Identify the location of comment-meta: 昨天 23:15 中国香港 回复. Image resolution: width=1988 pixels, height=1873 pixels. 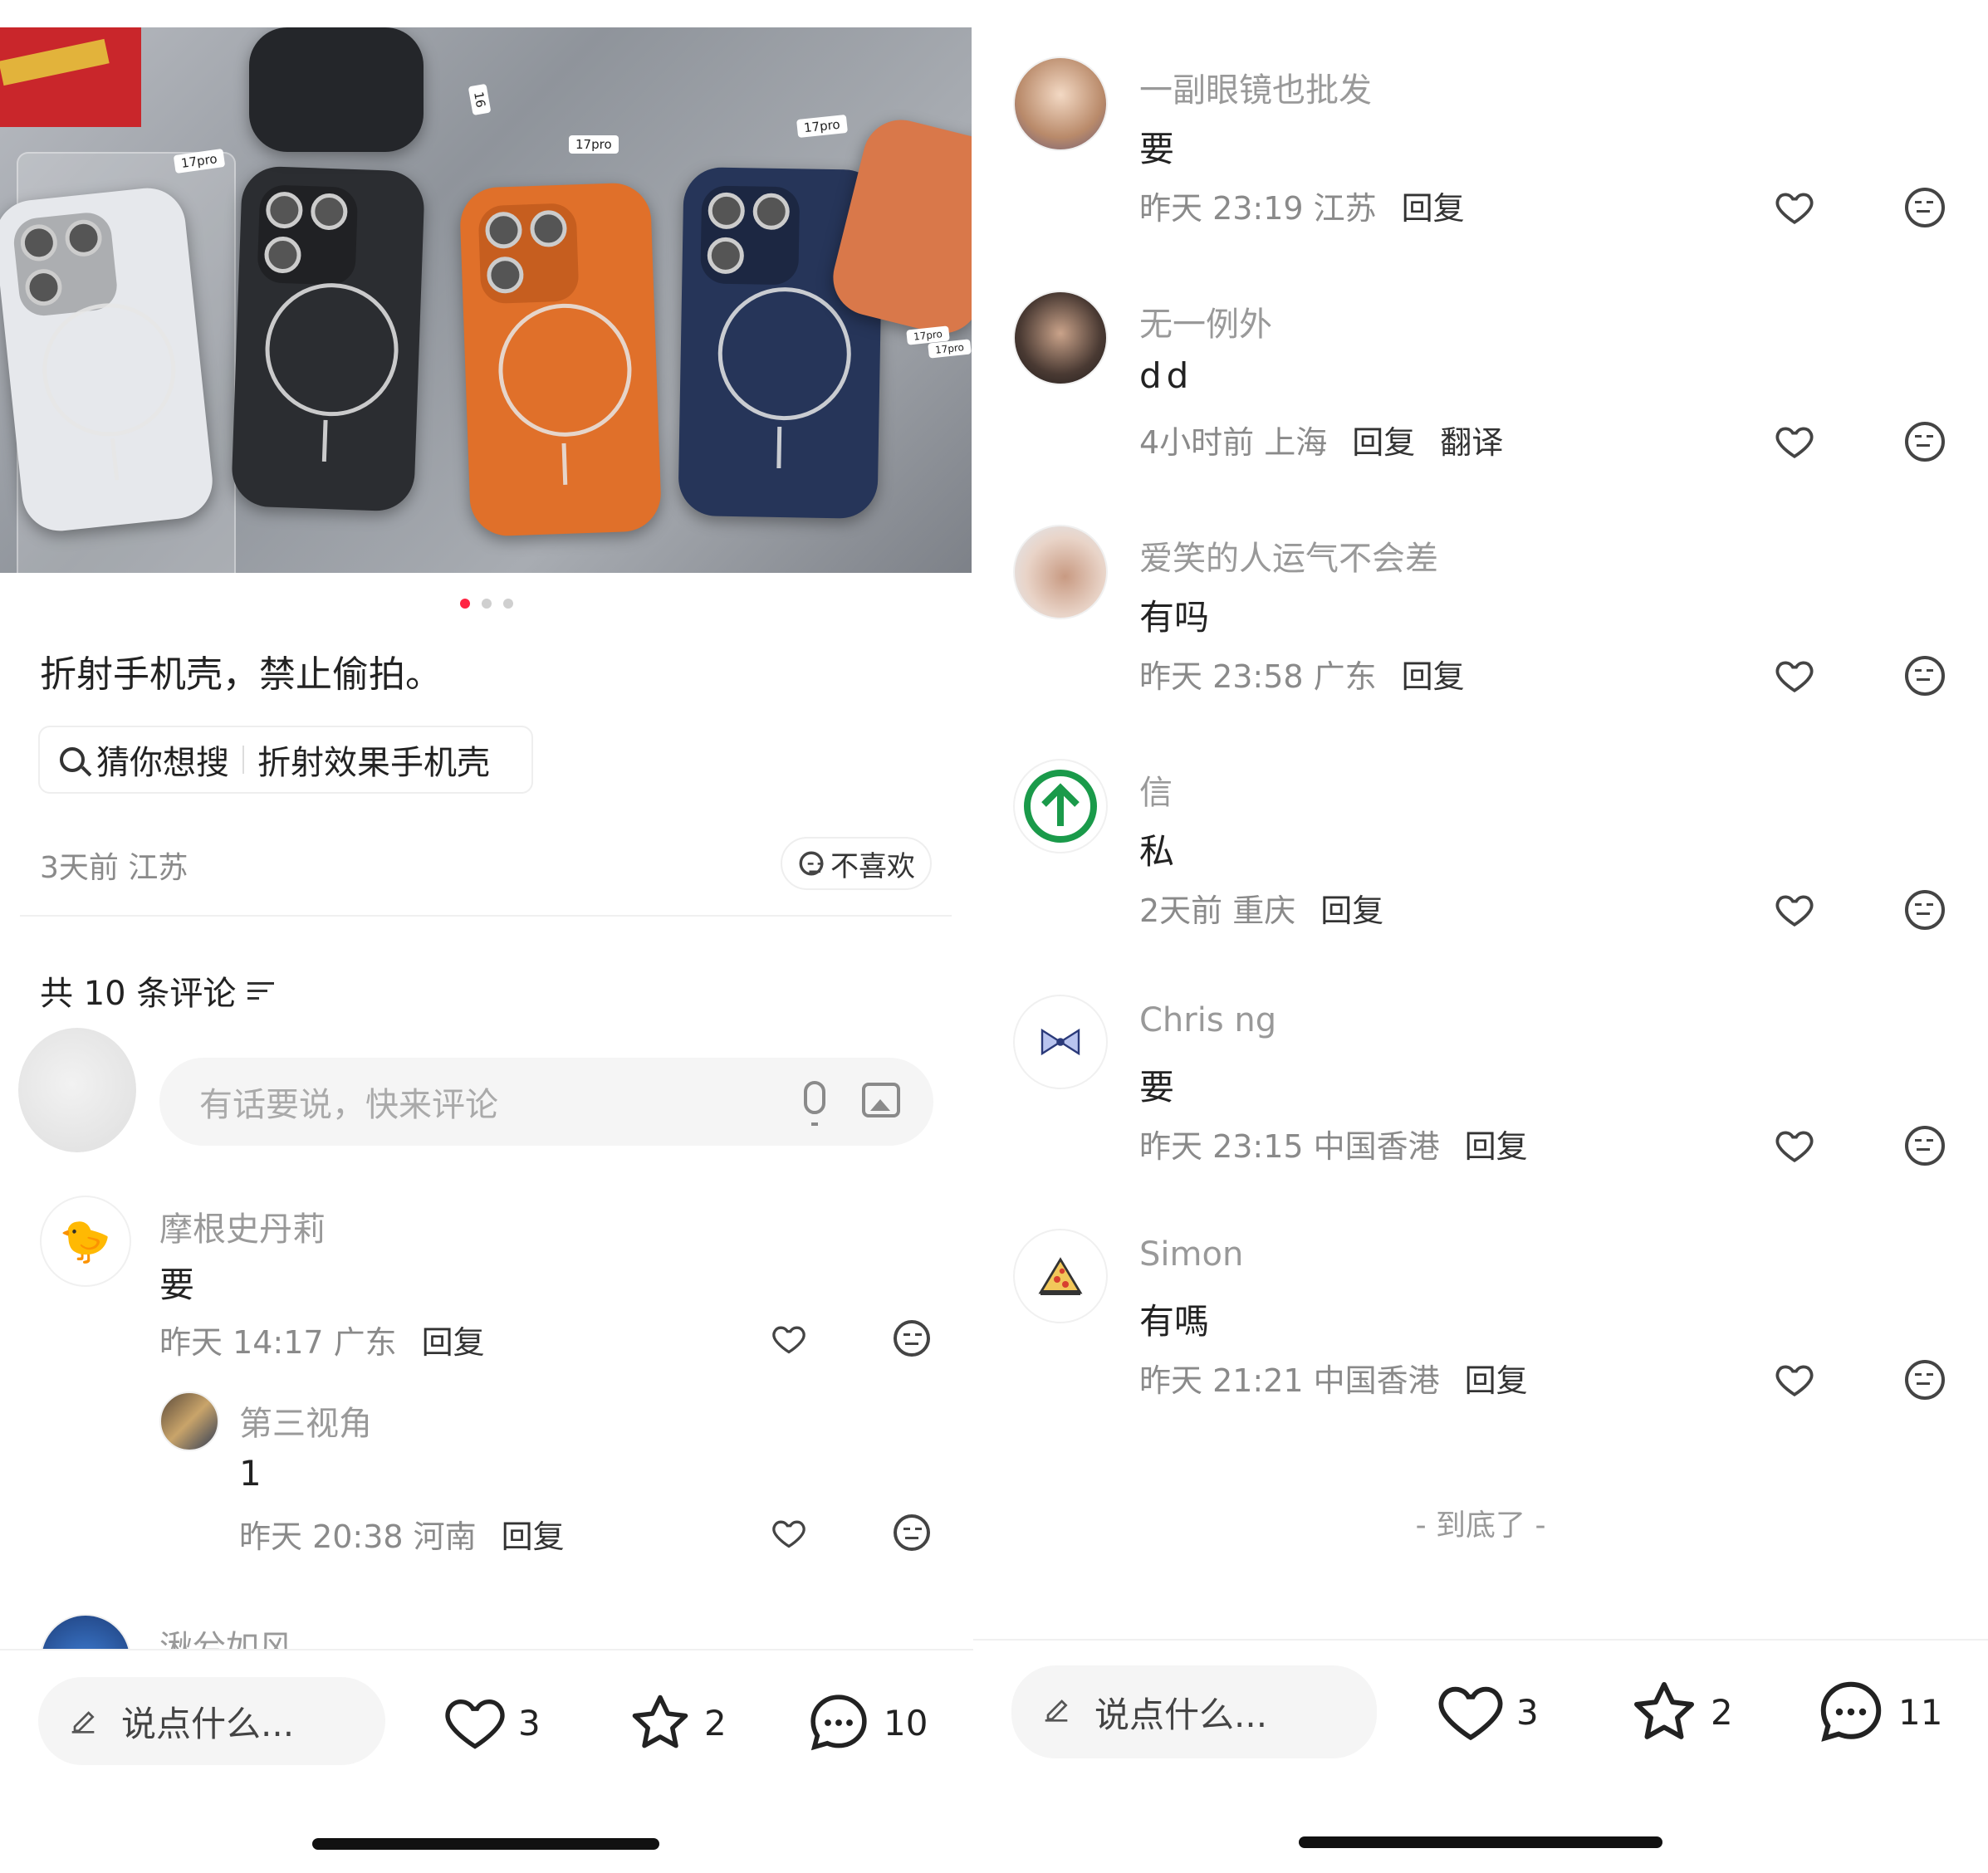
(1333, 1143).